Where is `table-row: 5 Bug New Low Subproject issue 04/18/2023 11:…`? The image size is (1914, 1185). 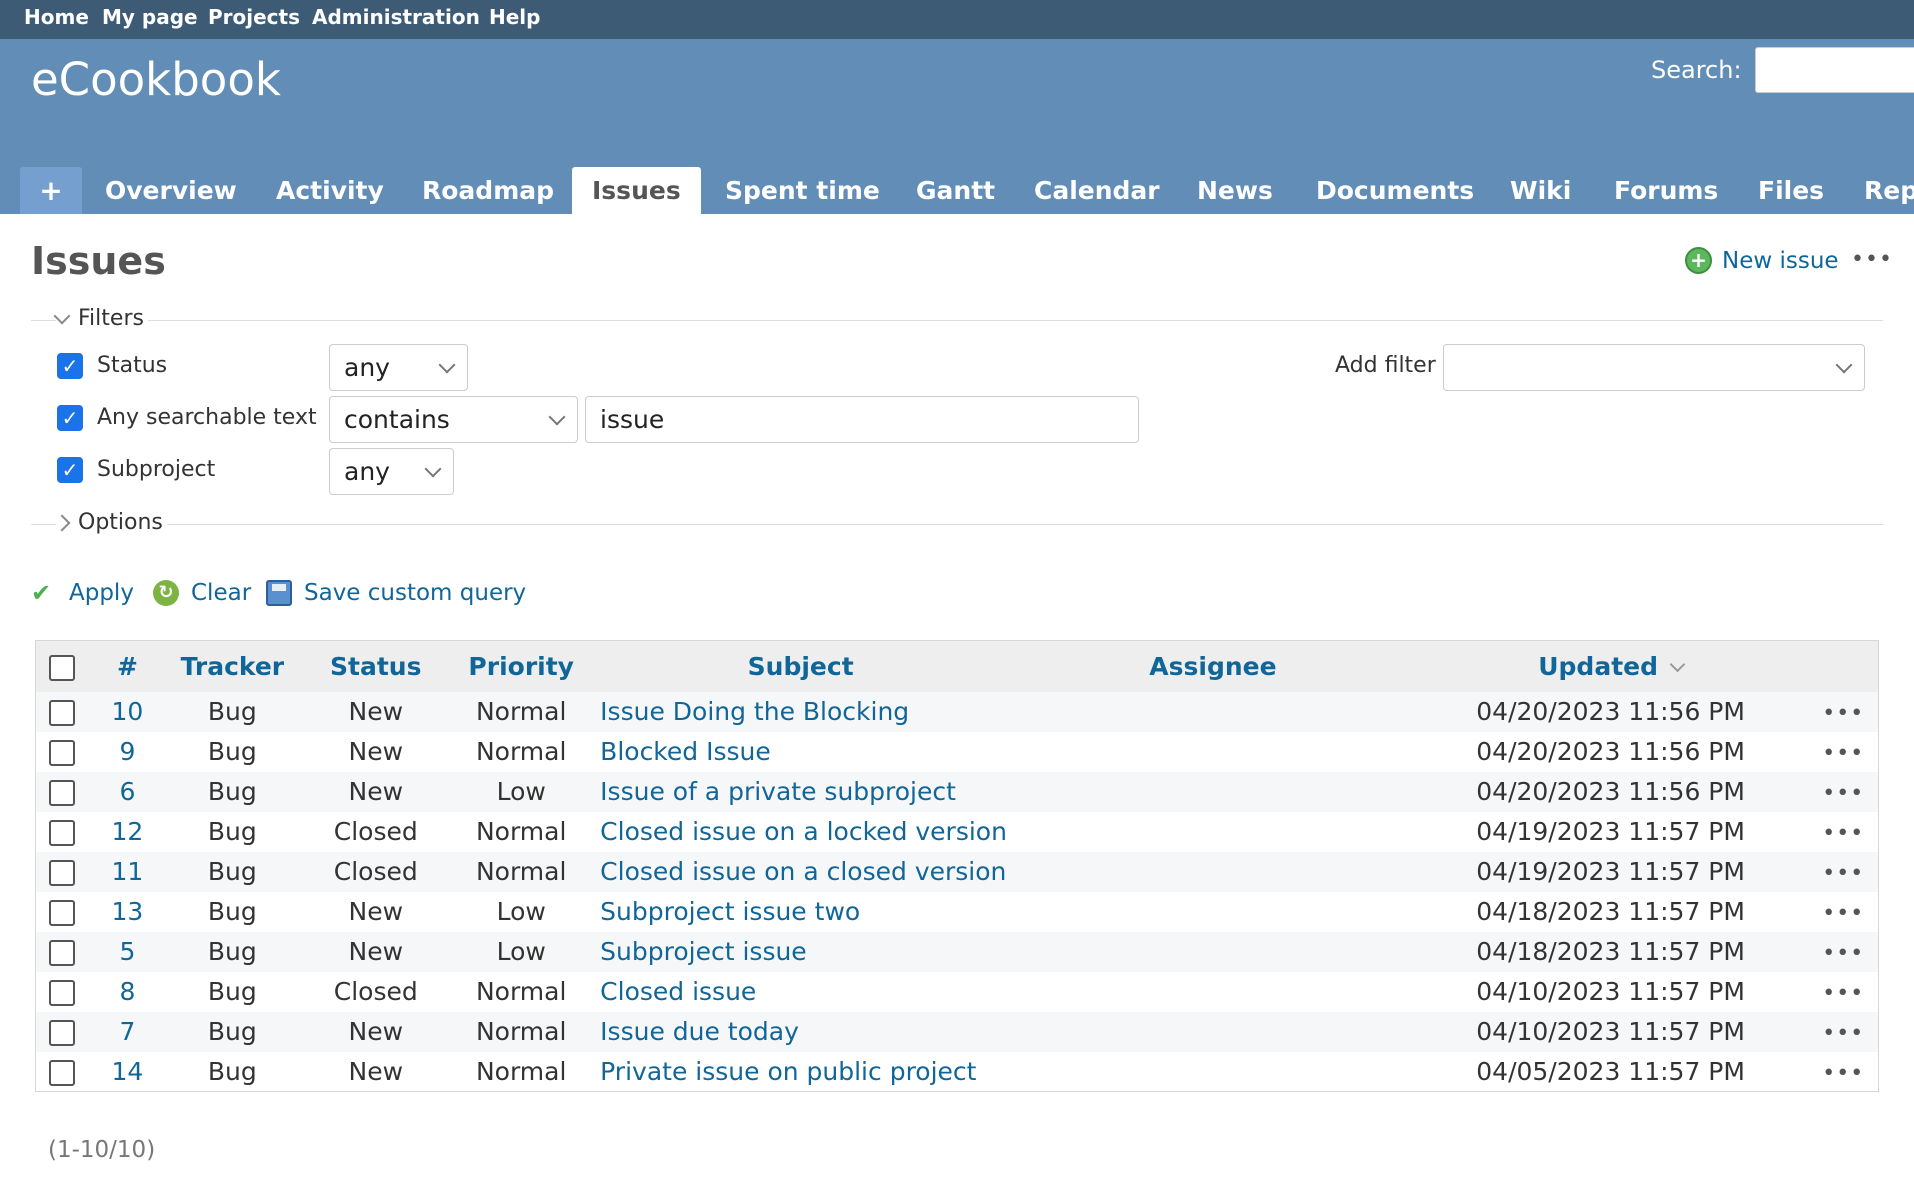 table-row: 5 Bug New Low Subproject issue 04/18/2023 11:… is located at coordinates (957, 951).